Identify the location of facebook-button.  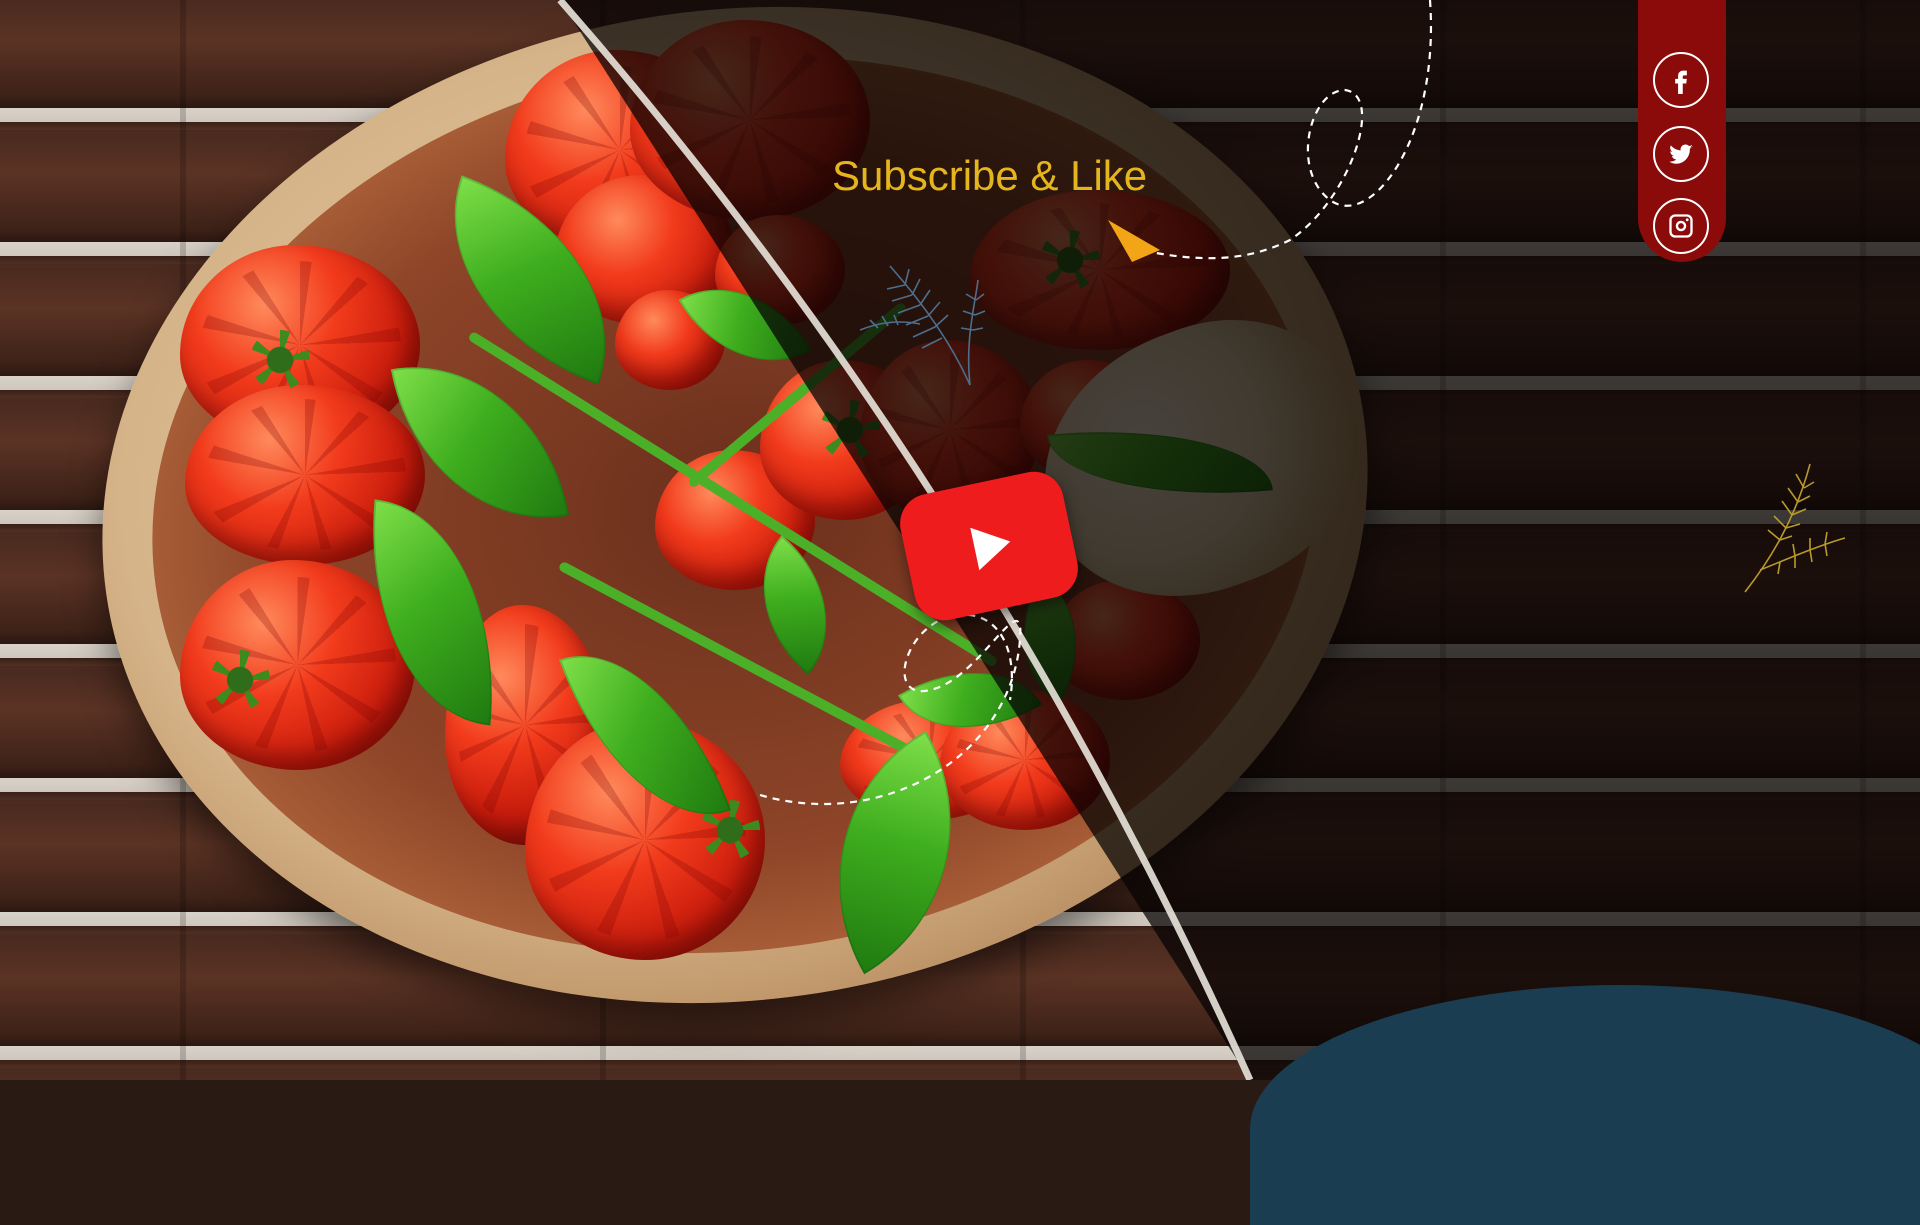
(1681, 80).